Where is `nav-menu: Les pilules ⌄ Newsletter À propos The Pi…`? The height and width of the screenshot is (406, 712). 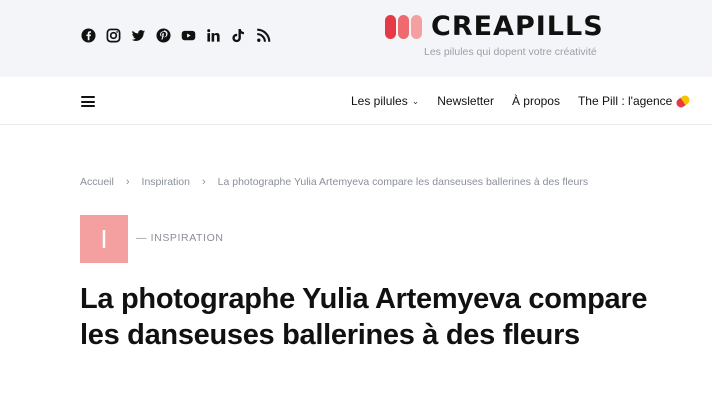
nav-menu: Les pilules ⌄ Newsletter À propos The Pi… is located at coordinates (529, 101).